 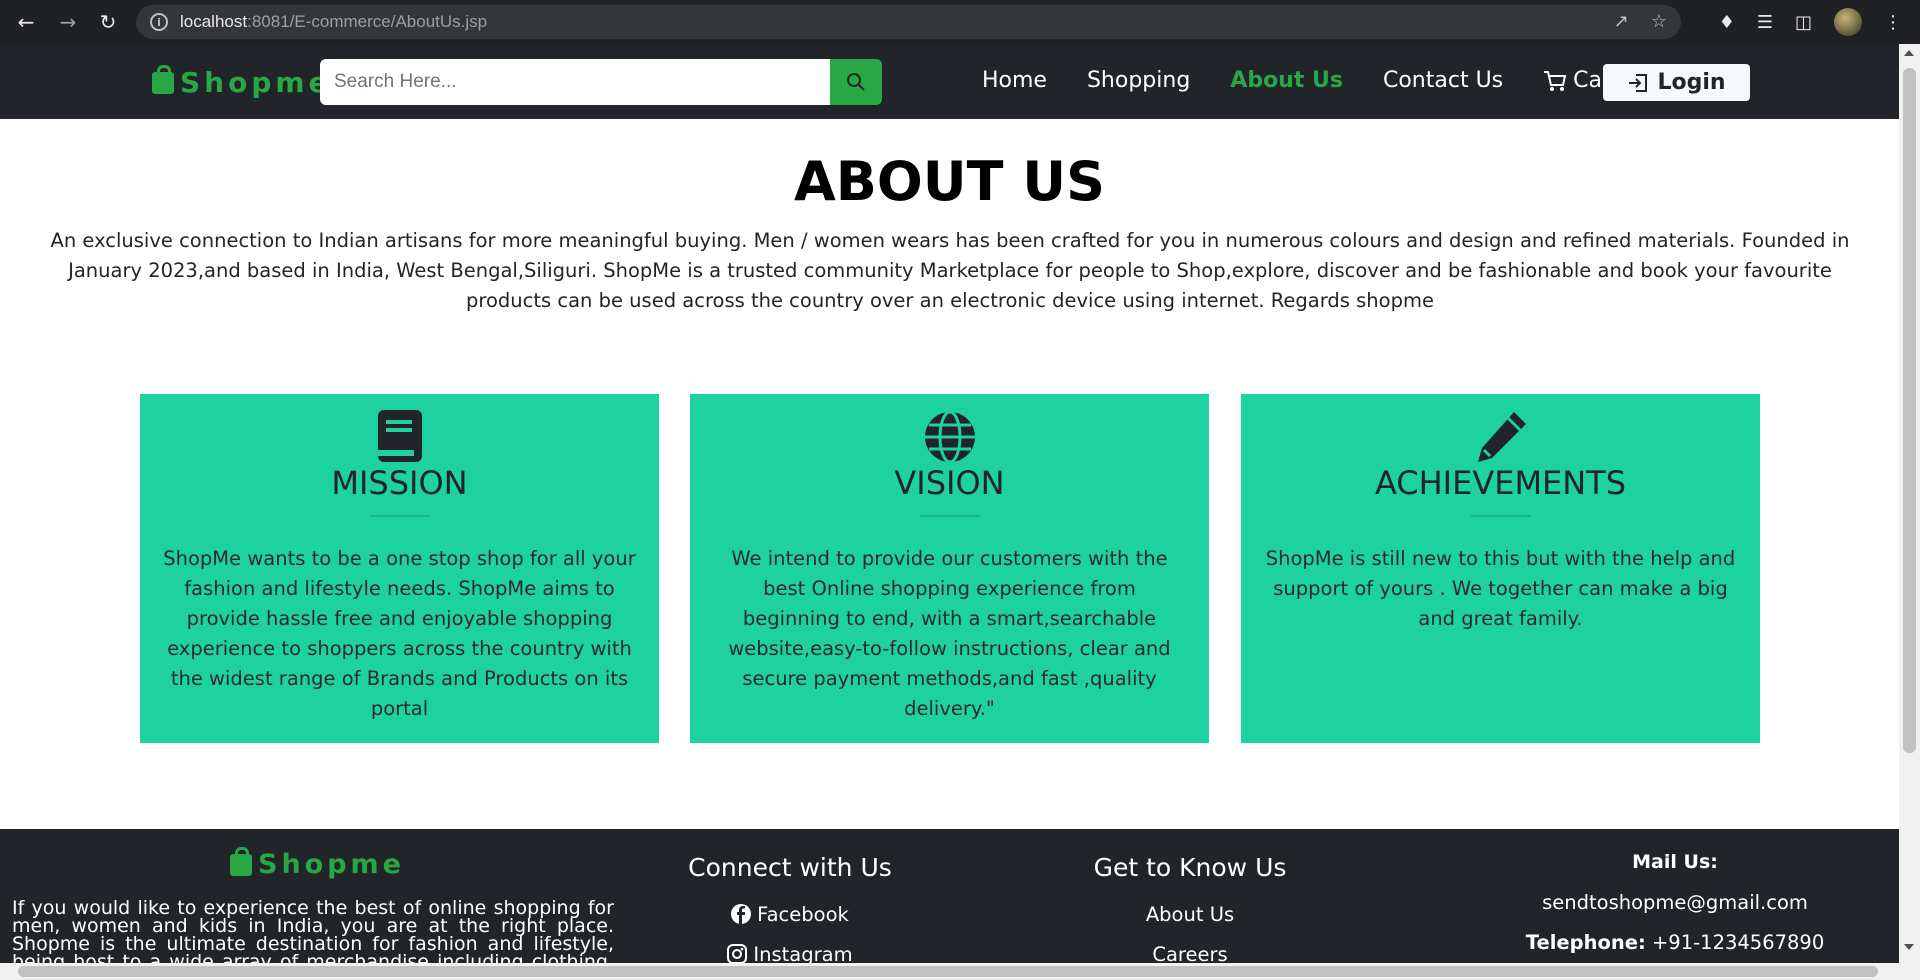 What do you see at coordinates (1585, 942) in the screenshot?
I see `telephone-label: Telephone:` at bounding box center [1585, 942].